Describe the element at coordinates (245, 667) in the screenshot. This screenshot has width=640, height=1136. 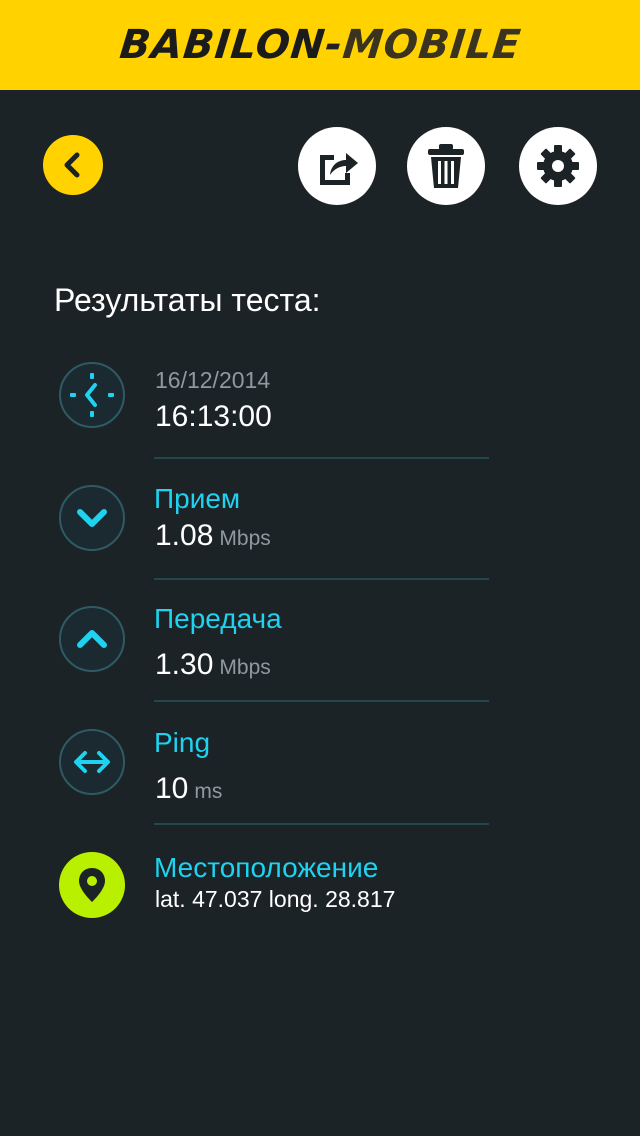
I see `upload-unit: Mbps` at that location.